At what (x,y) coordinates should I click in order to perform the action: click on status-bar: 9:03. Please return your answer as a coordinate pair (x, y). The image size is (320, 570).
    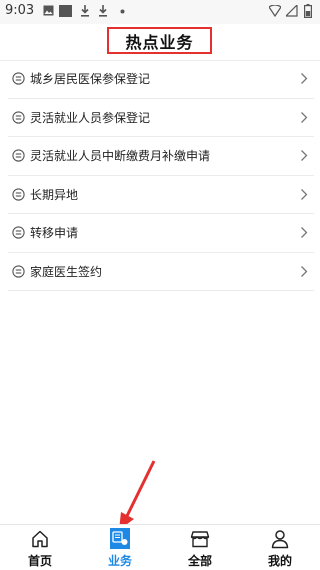
    Looking at the image, I should click on (160, 12).